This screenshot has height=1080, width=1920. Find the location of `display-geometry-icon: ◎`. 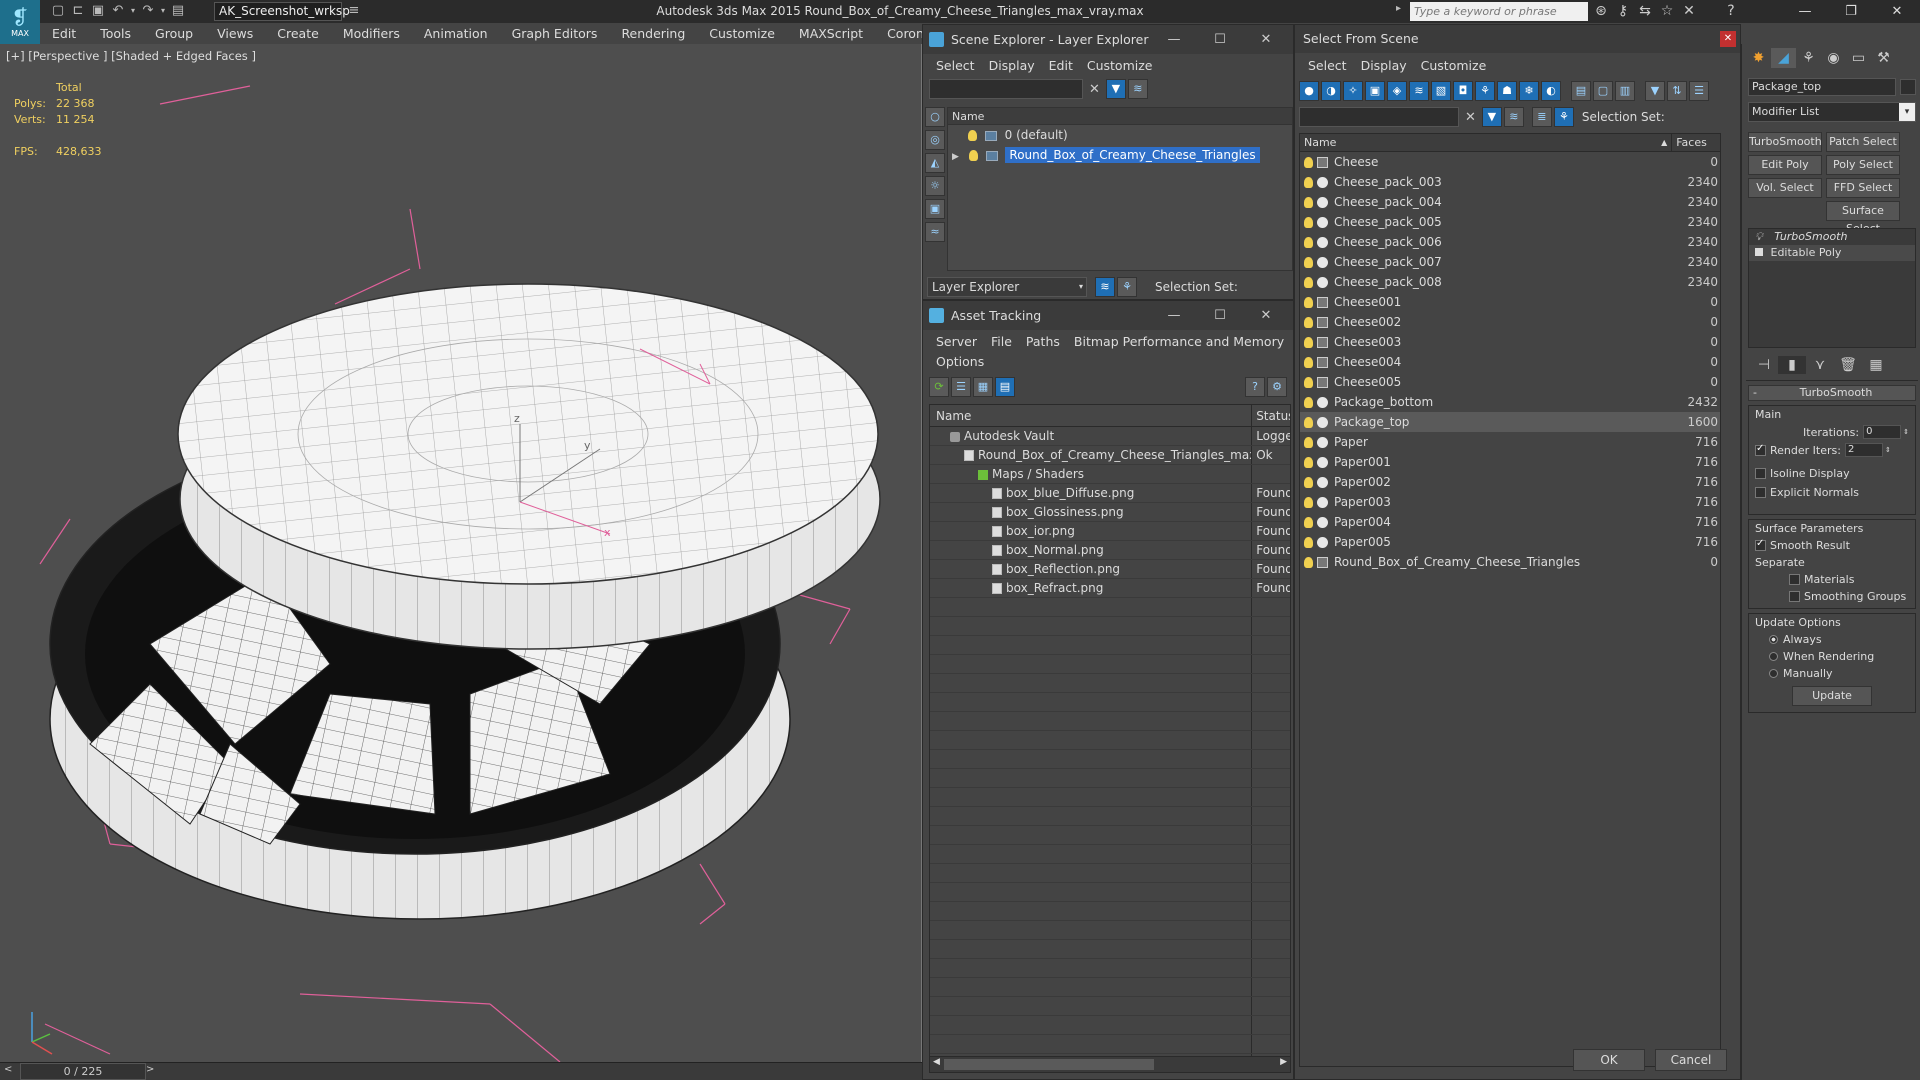

display-geometry-icon: ◎ is located at coordinates (935, 140).